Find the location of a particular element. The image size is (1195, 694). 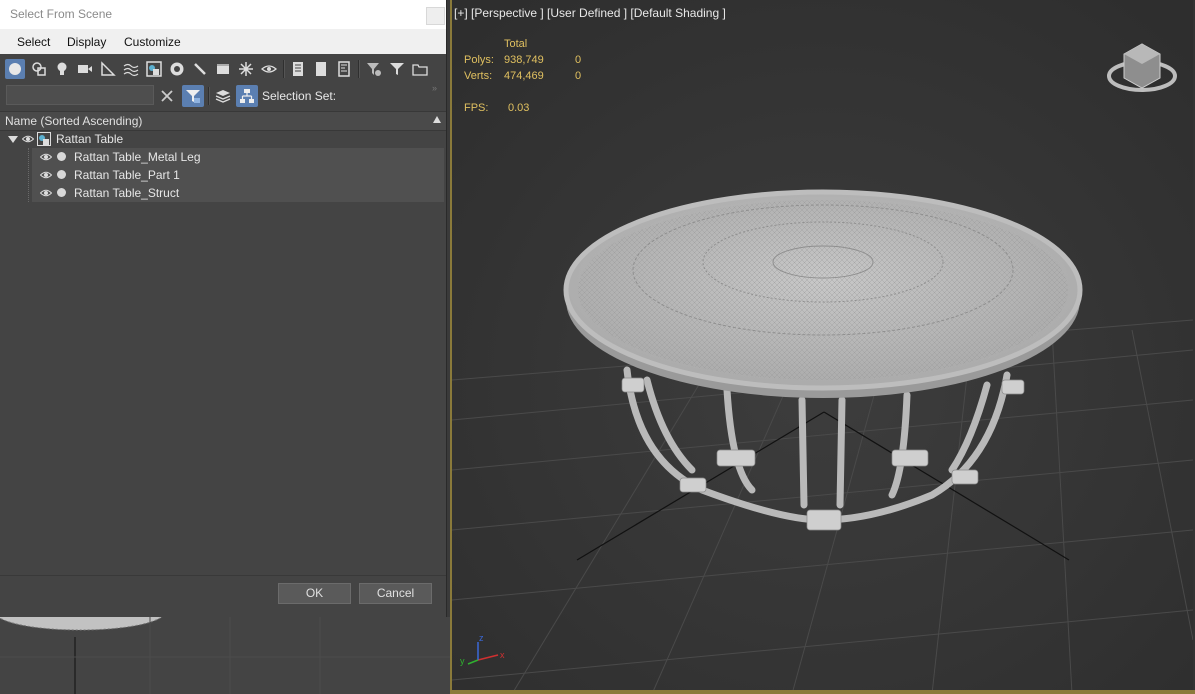

collapse-triangle-icon is located at coordinates (13, 139).